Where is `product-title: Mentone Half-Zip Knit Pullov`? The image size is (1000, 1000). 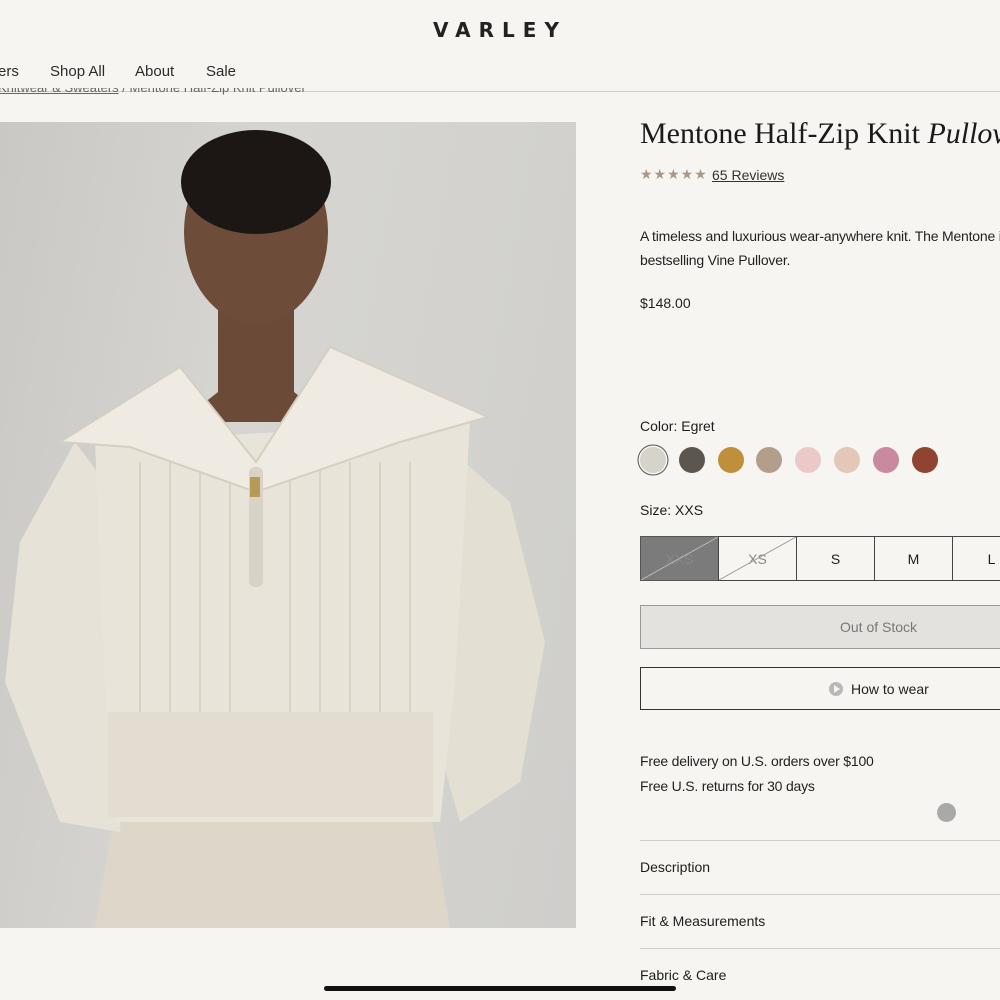
product-title: Mentone Half-Zip Knit Pullov is located at coordinates (820, 134).